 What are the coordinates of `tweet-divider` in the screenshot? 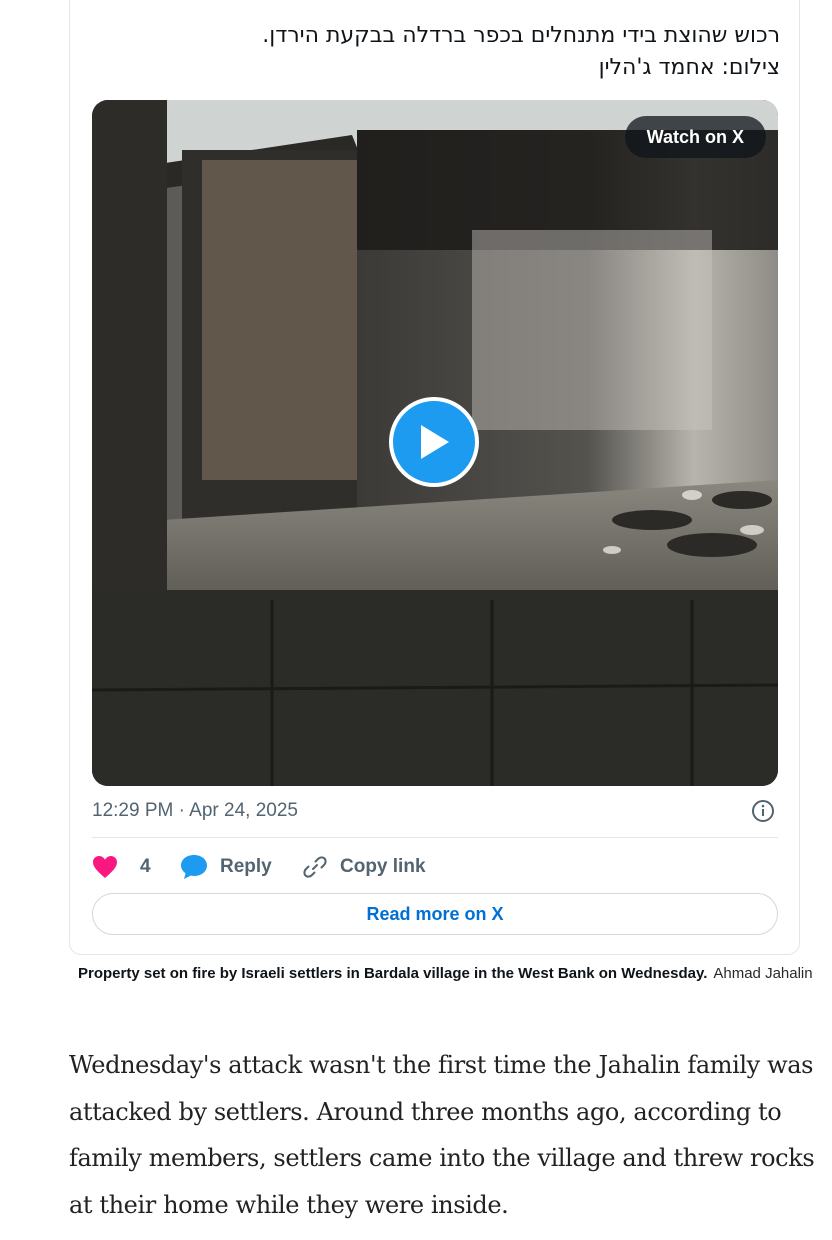 It's located at (435, 837).